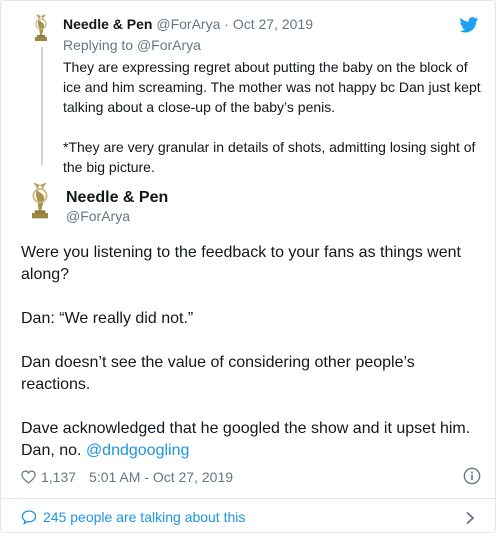 This screenshot has height=533, width=496. Describe the element at coordinates (98, 216) in the screenshot. I see `main-author-handle: @ForArya` at that location.